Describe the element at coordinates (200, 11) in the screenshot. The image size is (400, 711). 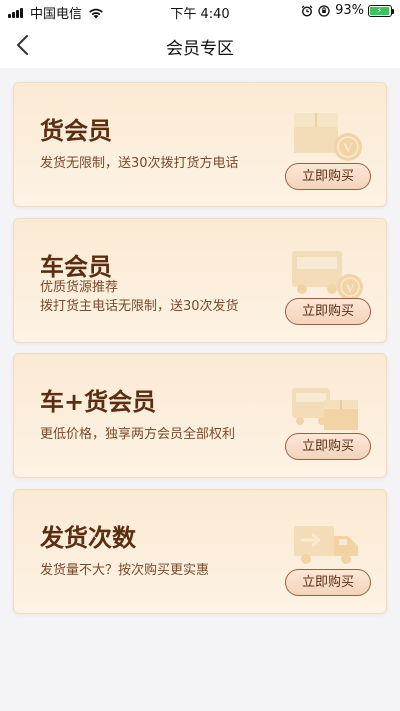
I see `status-bar: 中国电信 下午 4:40 93% ⚡` at that location.